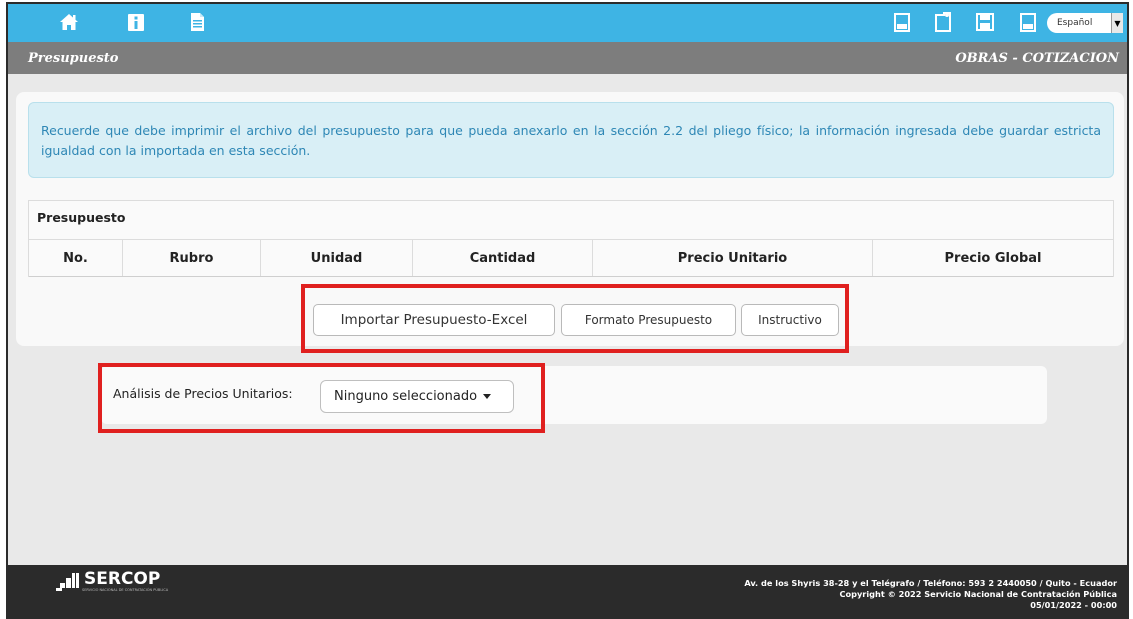 The image size is (1133, 619). I want to click on save-icon, so click(985, 22).